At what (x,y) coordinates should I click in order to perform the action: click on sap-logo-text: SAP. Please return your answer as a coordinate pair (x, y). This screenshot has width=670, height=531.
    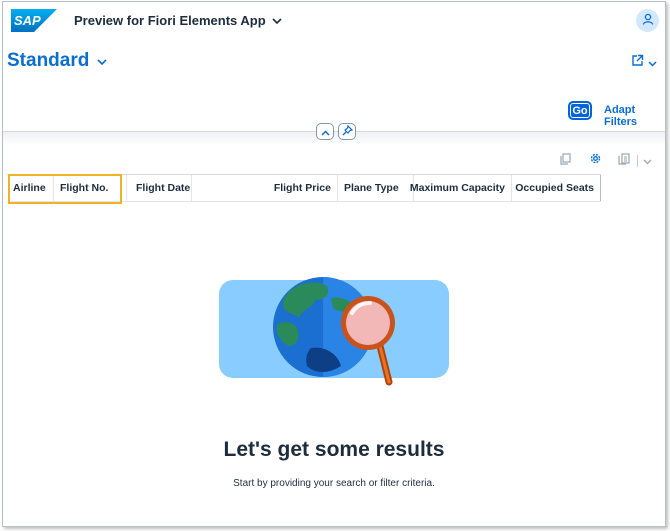
    Looking at the image, I should click on (27, 20).